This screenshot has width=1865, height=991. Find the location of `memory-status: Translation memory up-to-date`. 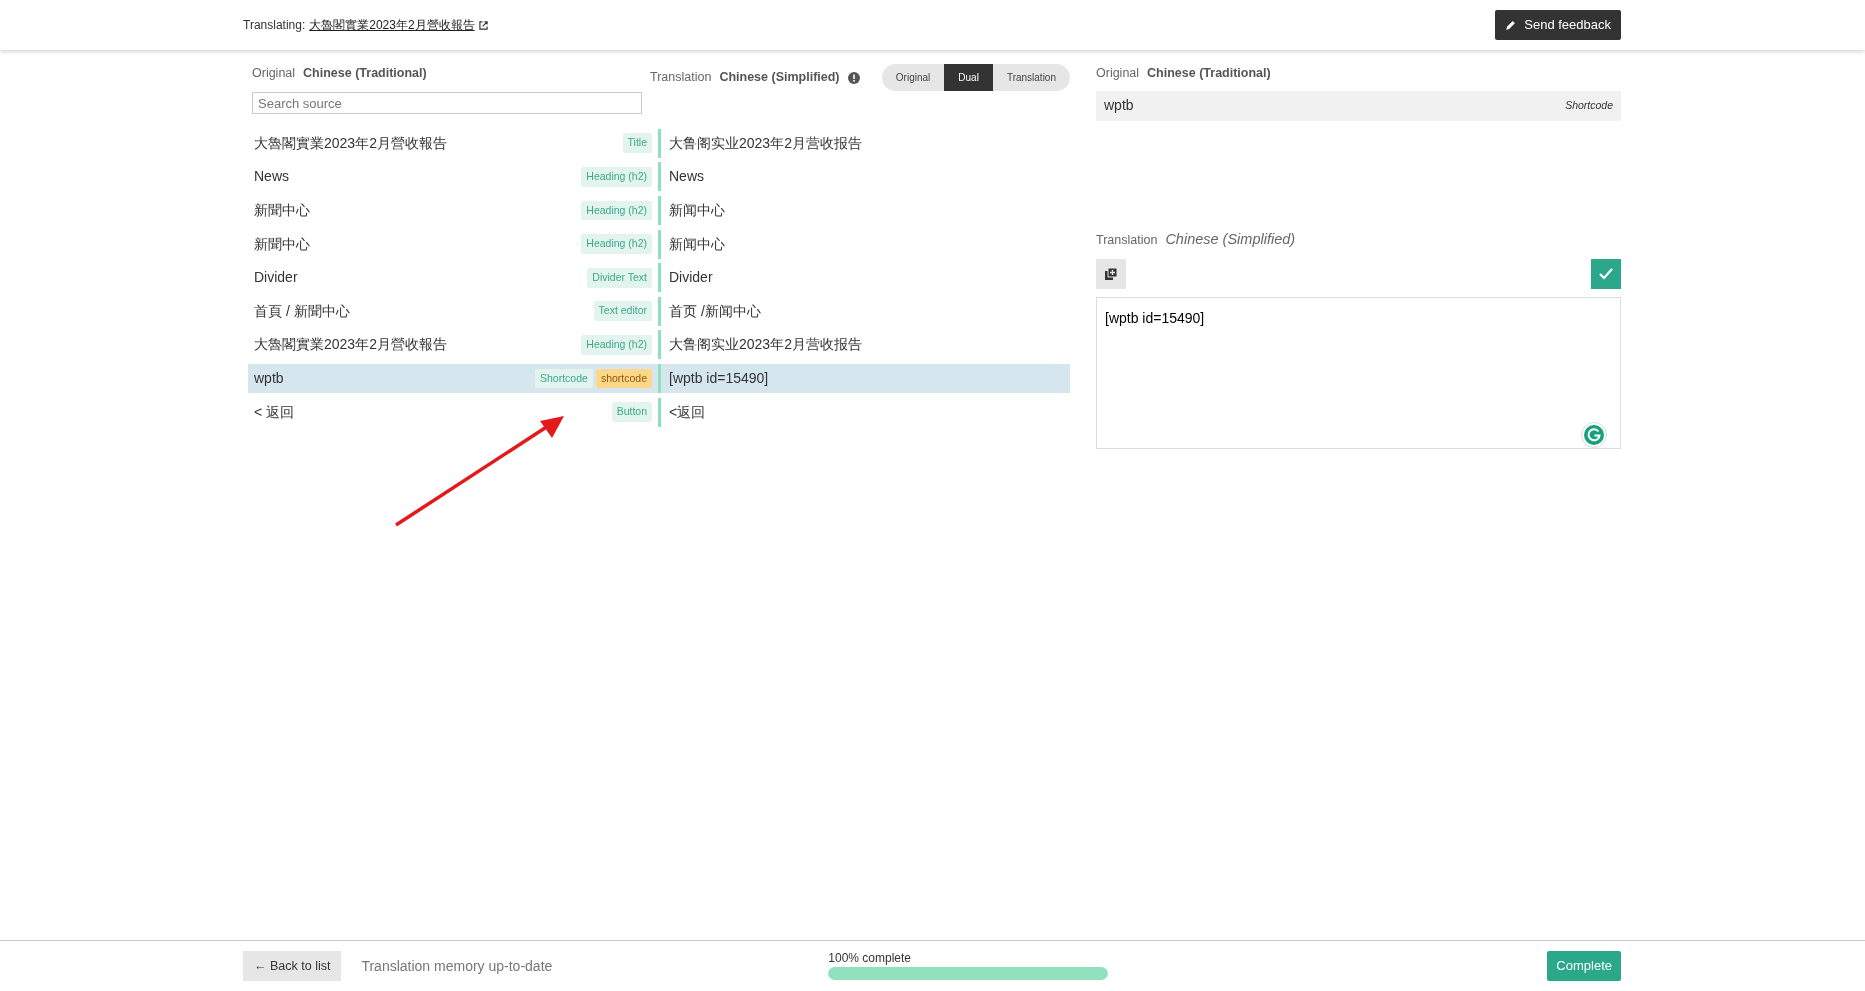

memory-status: Translation memory up-to-date is located at coordinates (457, 966).